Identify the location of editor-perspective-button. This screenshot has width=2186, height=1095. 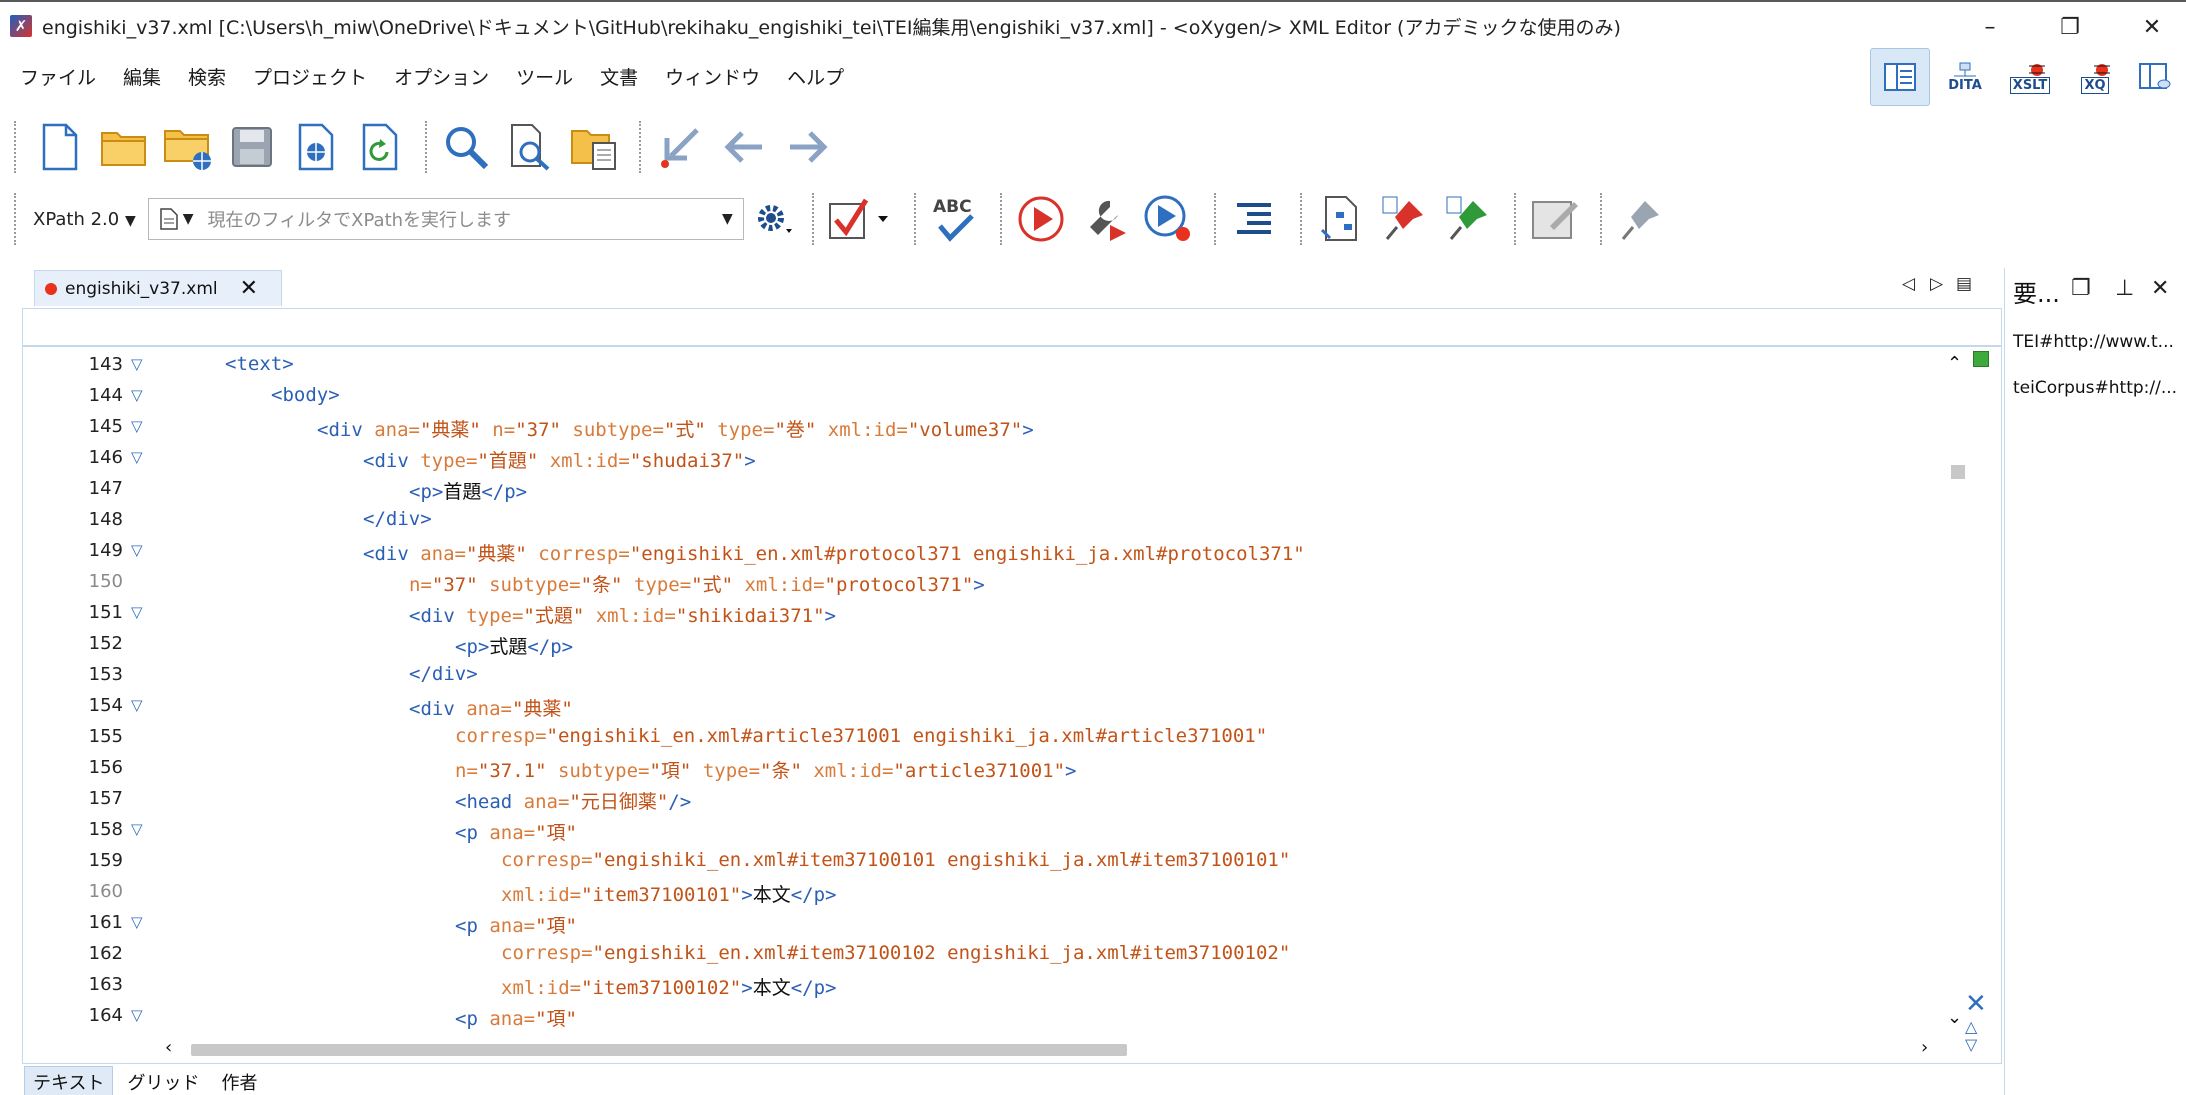
(1900, 77).